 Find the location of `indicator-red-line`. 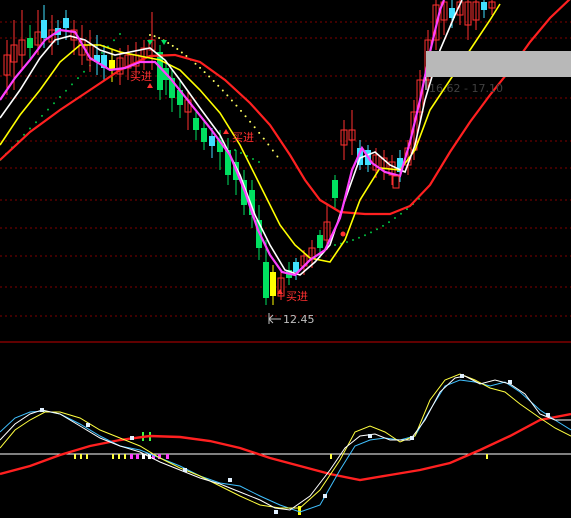

indicator-red-line is located at coordinates (285, 447).